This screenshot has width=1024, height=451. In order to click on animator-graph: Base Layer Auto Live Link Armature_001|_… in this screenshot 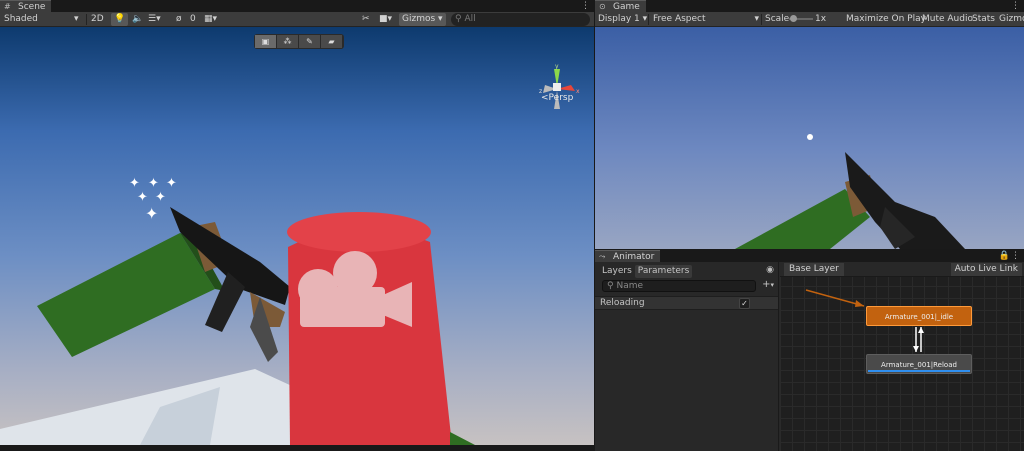, I will do `click(902, 356)`.